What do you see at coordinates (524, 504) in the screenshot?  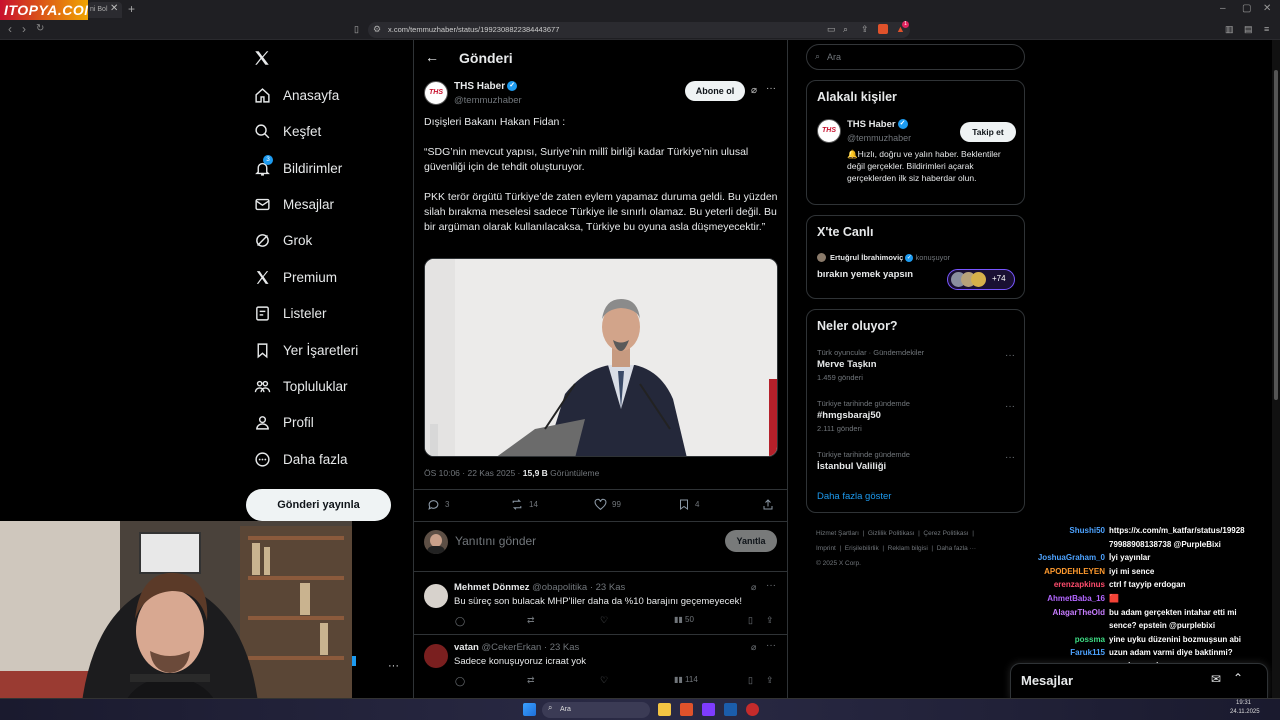 I see `repost-action: 14` at bounding box center [524, 504].